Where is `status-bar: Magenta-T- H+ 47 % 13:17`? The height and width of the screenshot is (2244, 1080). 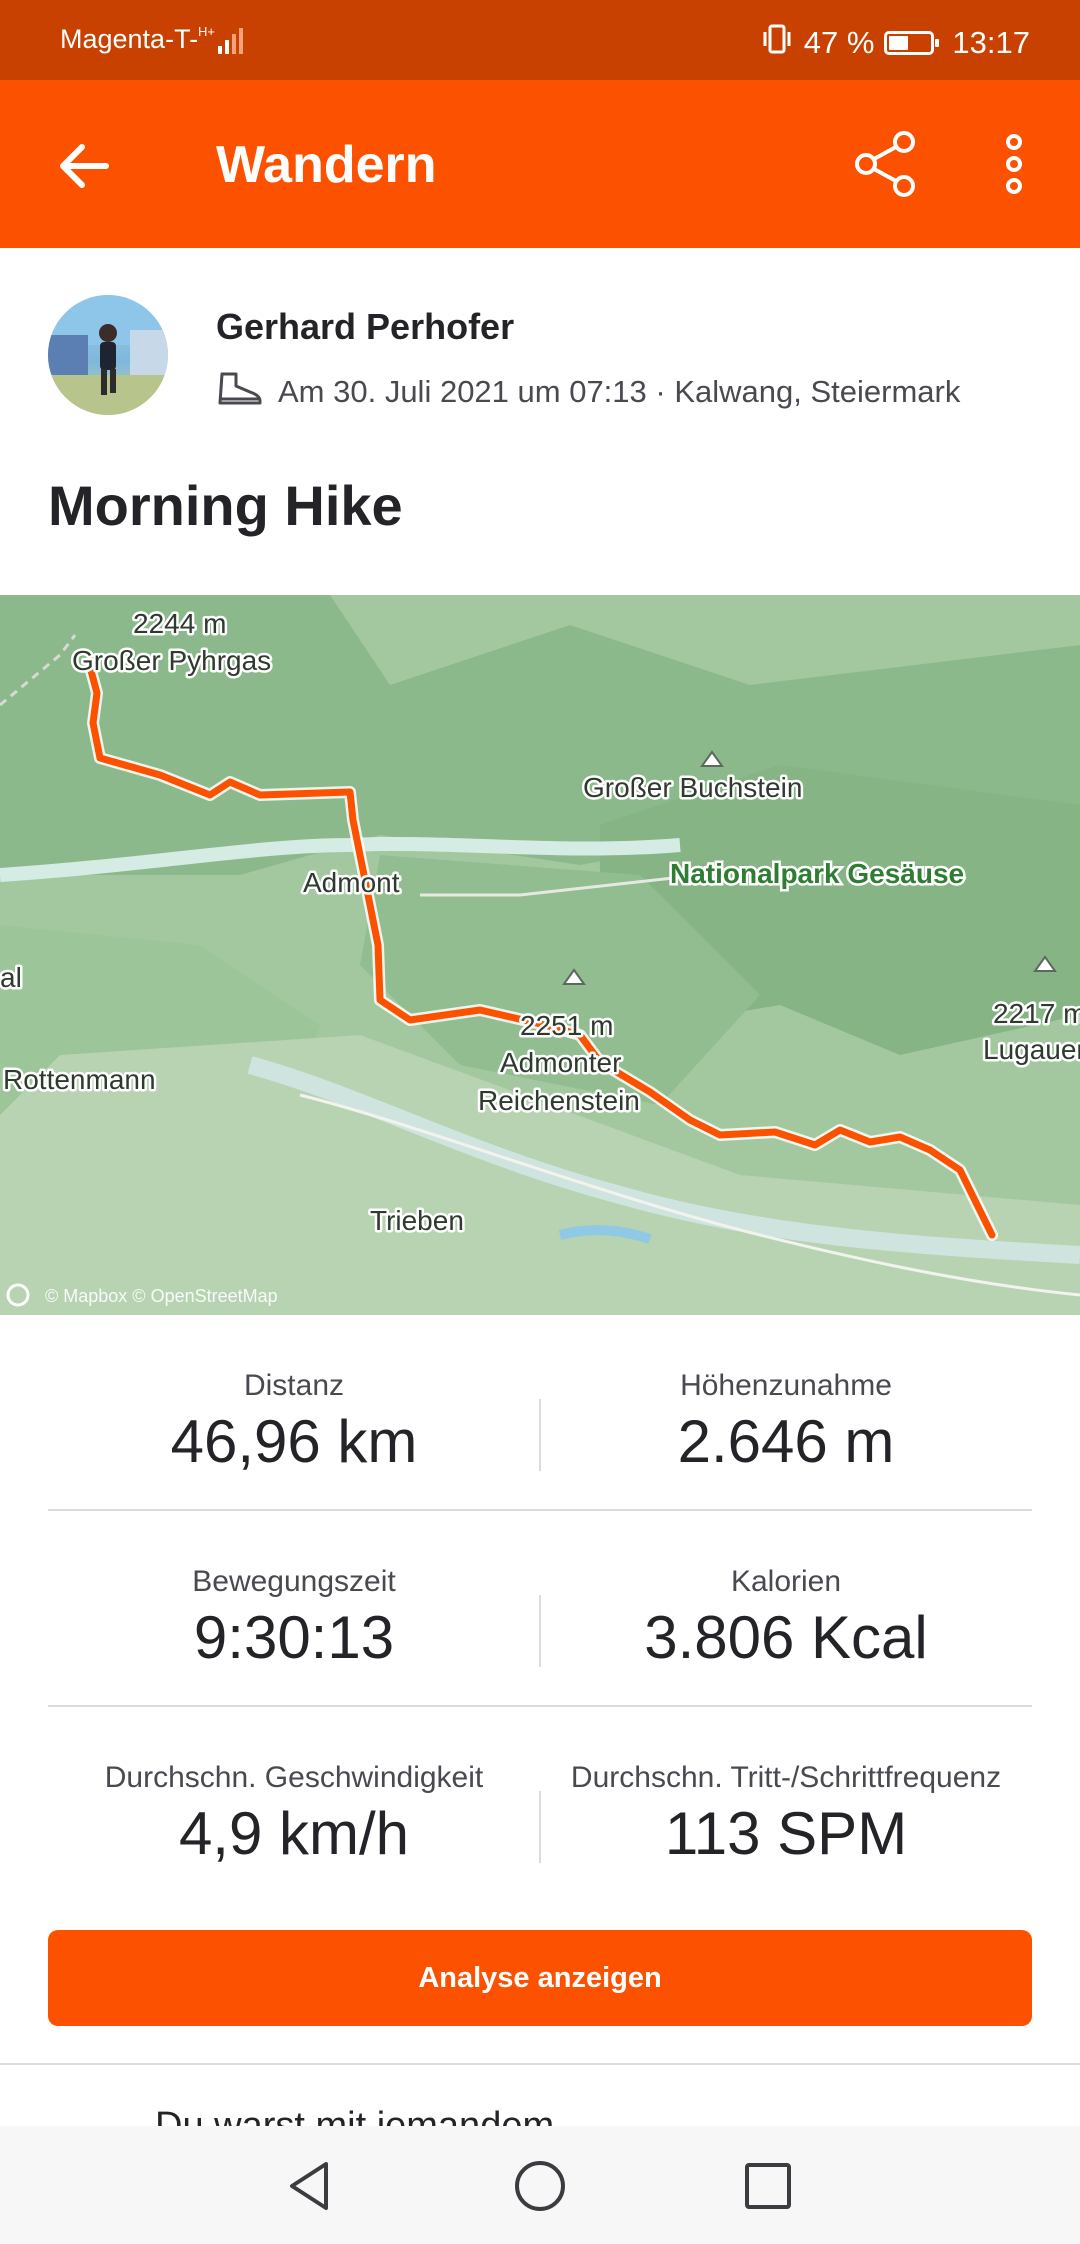
status-bar: Magenta-T- H+ 47 % 13:17 is located at coordinates (540, 40).